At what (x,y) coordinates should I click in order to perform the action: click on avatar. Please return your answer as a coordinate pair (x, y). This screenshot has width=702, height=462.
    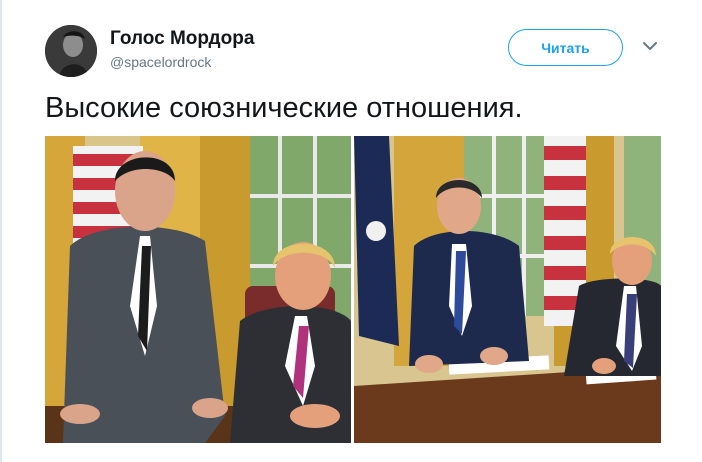
    Looking at the image, I should click on (71, 51).